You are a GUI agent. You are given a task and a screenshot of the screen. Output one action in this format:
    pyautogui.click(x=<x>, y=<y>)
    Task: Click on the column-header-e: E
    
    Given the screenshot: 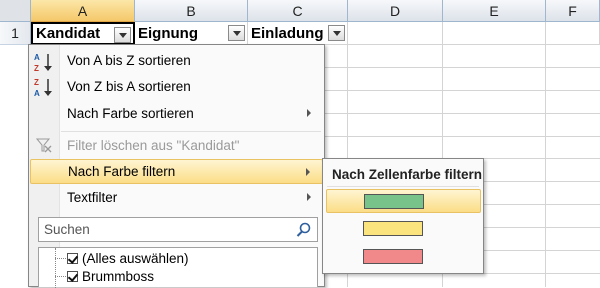 What is the action you would take?
    pyautogui.click(x=494, y=11)
    